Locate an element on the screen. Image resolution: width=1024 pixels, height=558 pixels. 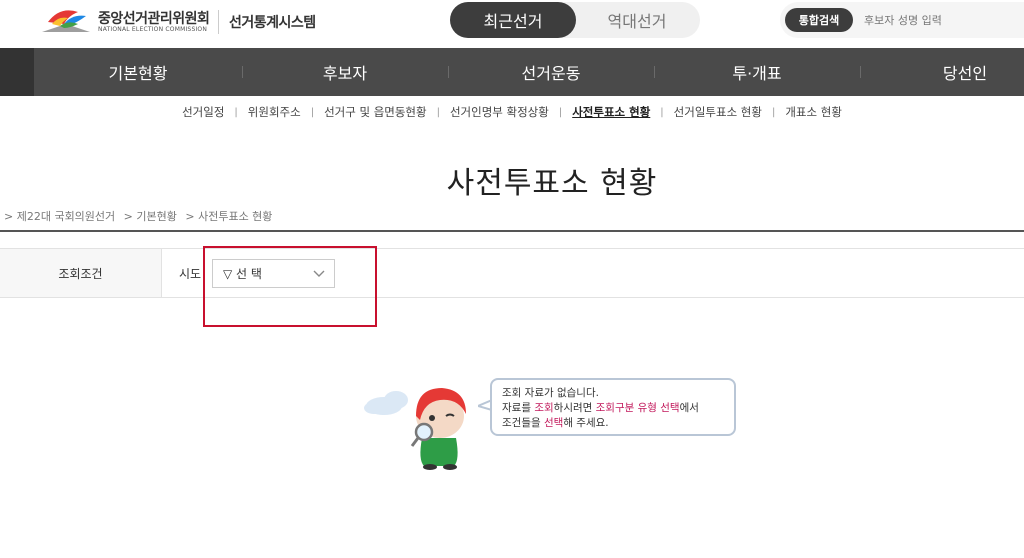
nav-item-candidates: 후보자 is located at coordinates (345, 72).